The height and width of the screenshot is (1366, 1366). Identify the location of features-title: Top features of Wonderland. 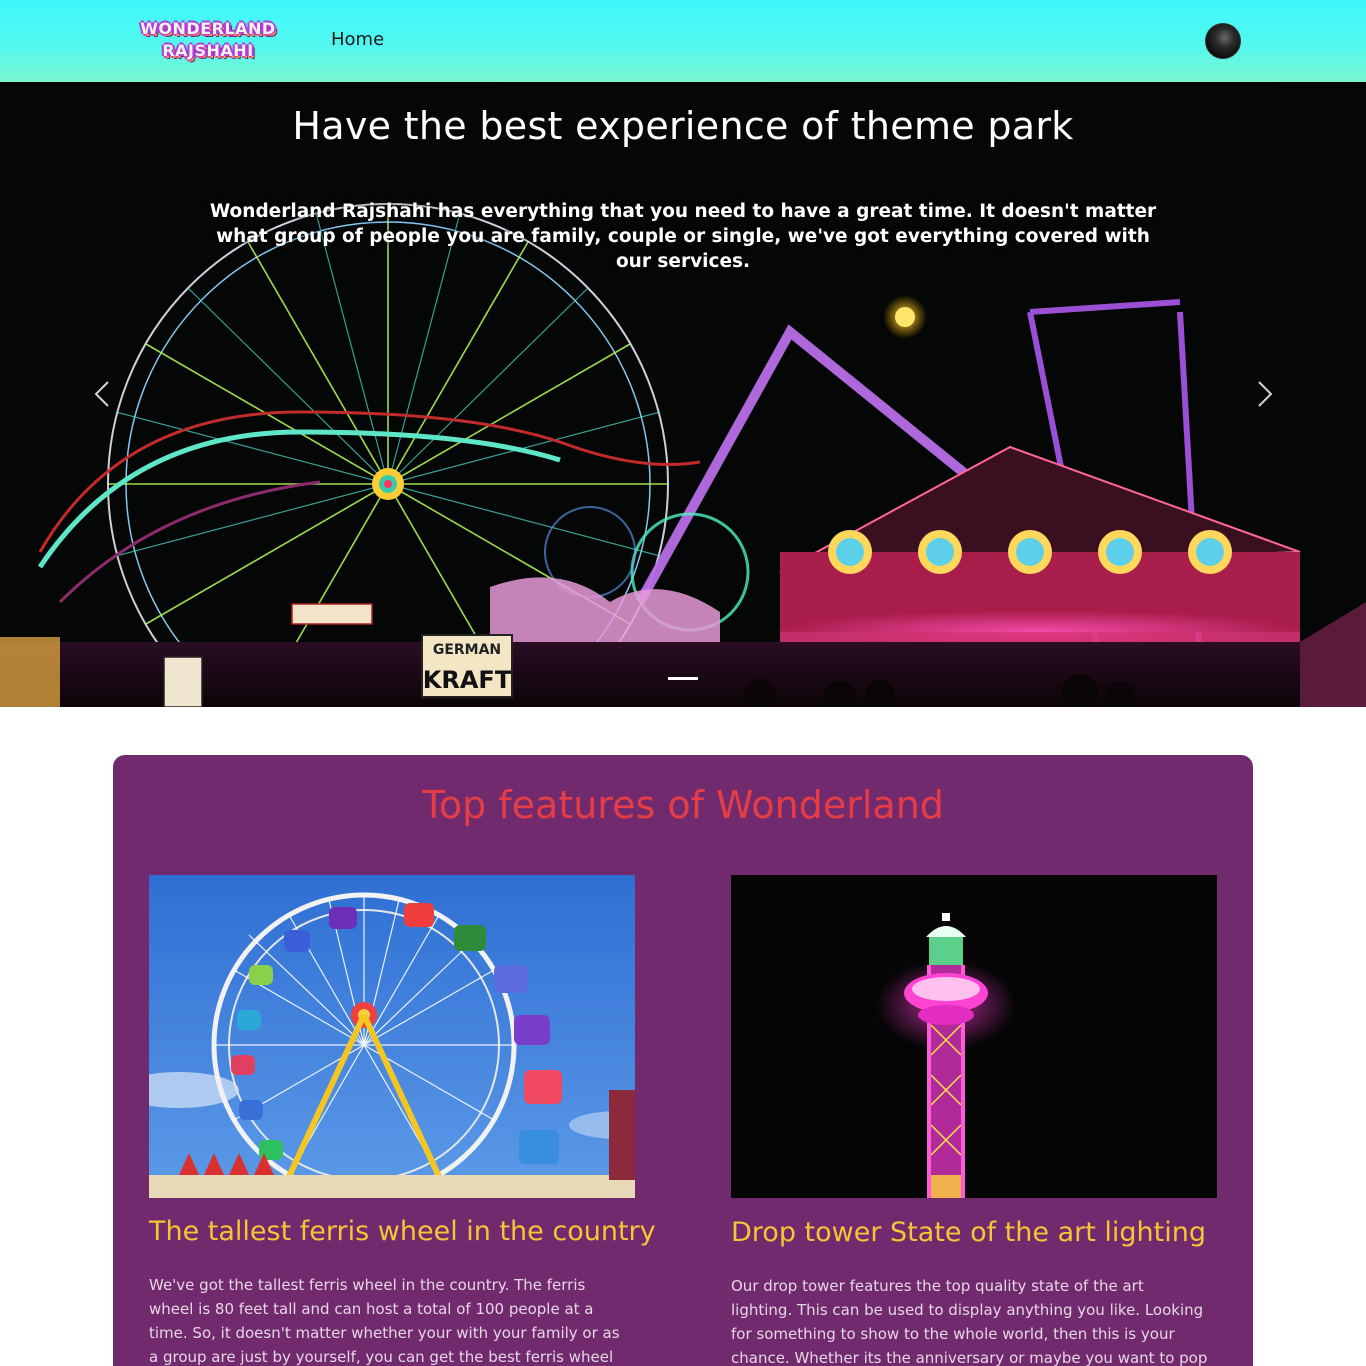
(683, 805).